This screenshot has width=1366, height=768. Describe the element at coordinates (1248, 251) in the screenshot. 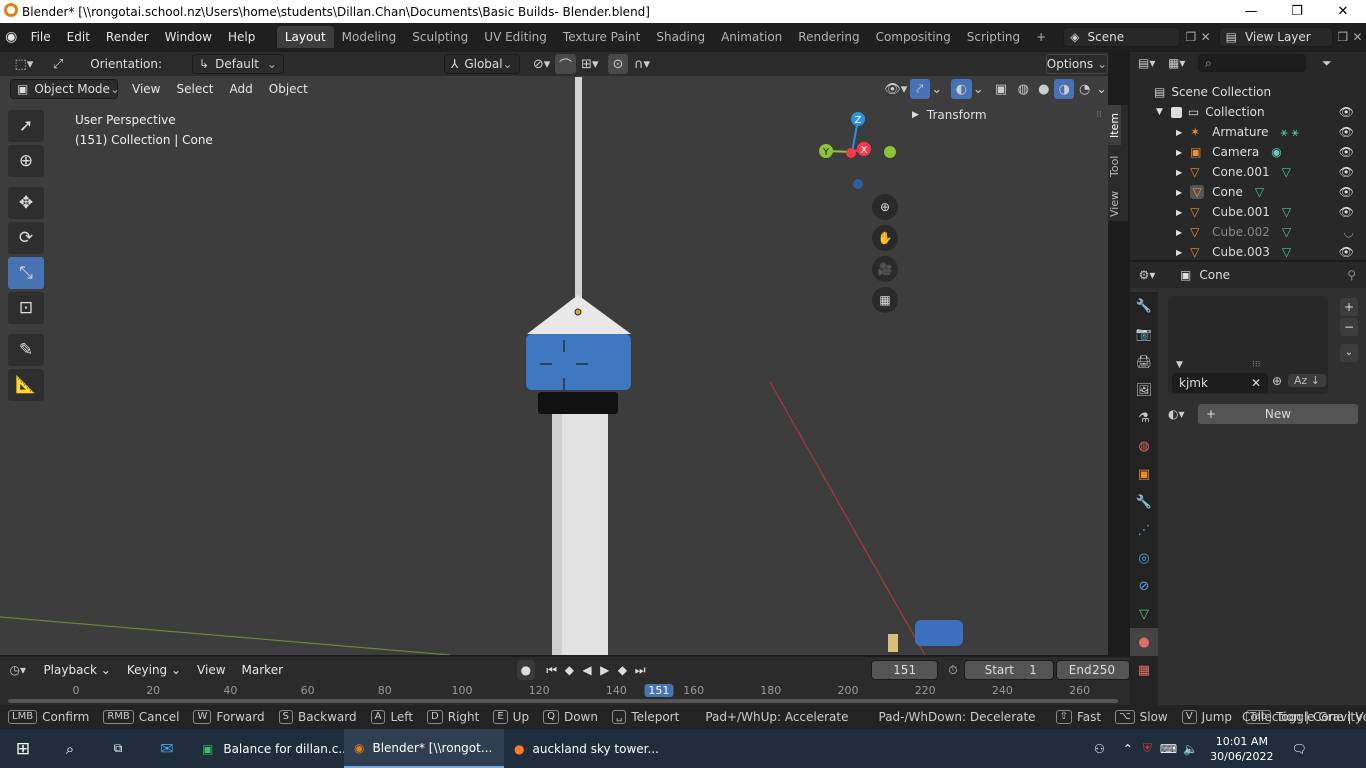

I see `outliner-item: ▶ ▽ Cube.003 ▽ 👁` at that location.